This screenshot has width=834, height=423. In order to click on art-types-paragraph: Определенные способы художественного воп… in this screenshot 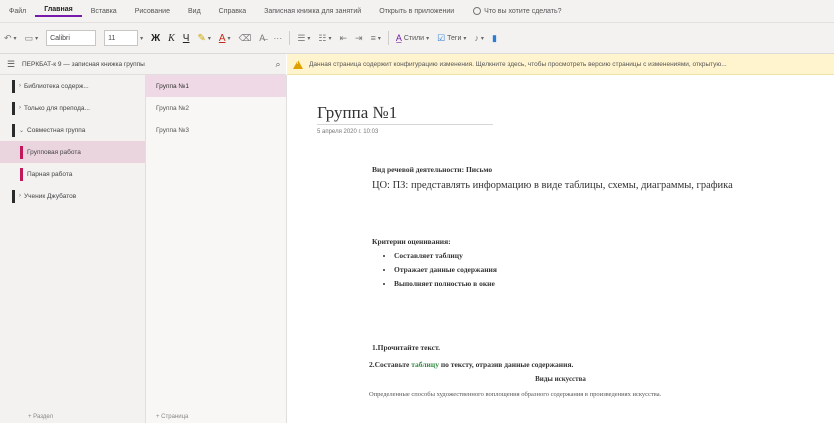, I will do `click(584, 394)`.